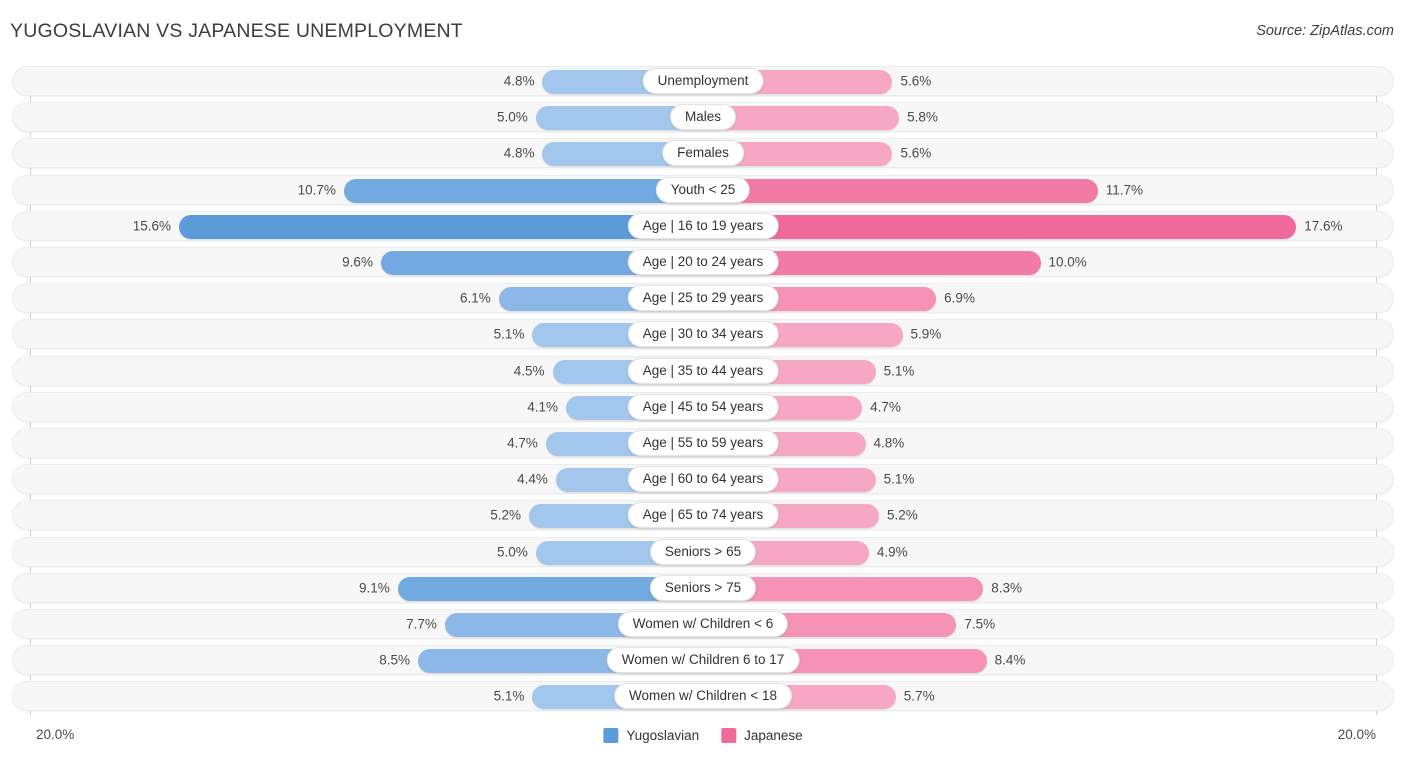  What do you see at coordinates (885, 407) in the screenshot?
I see `value-label-japanese: 4.7%` at bounding box center [885, 407].